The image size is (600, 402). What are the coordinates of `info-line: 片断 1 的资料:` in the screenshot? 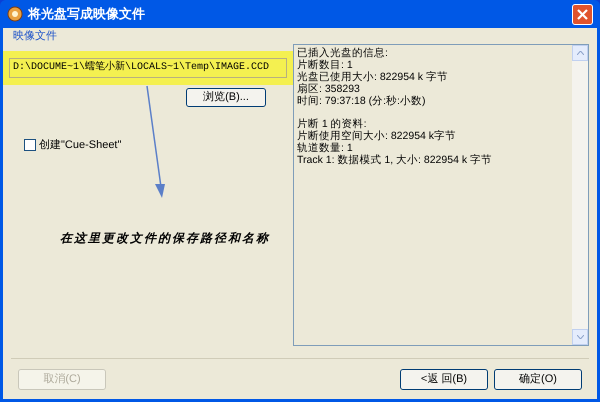 It's located at (332, 124).